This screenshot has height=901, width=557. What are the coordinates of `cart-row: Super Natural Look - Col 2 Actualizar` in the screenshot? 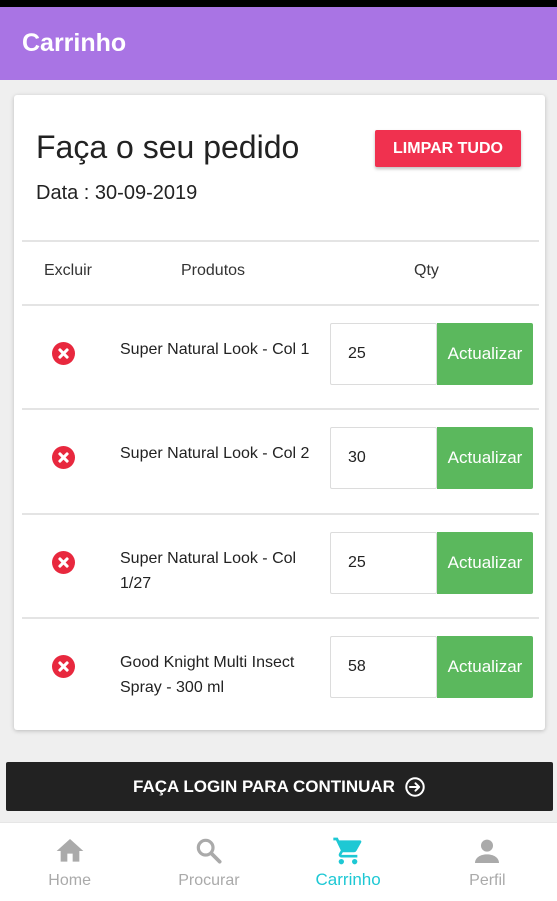 It's located at (279, 462).